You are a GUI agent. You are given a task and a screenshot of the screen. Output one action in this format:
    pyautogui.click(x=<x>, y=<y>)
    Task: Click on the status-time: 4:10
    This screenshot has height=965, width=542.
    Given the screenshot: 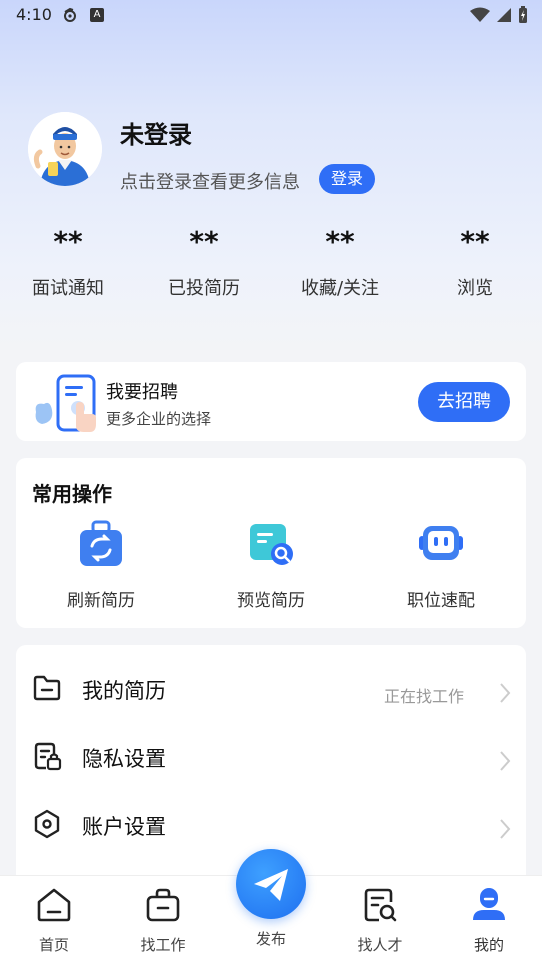 What is the action you would take?
    pyautogui.click(x=34, y=14)
    